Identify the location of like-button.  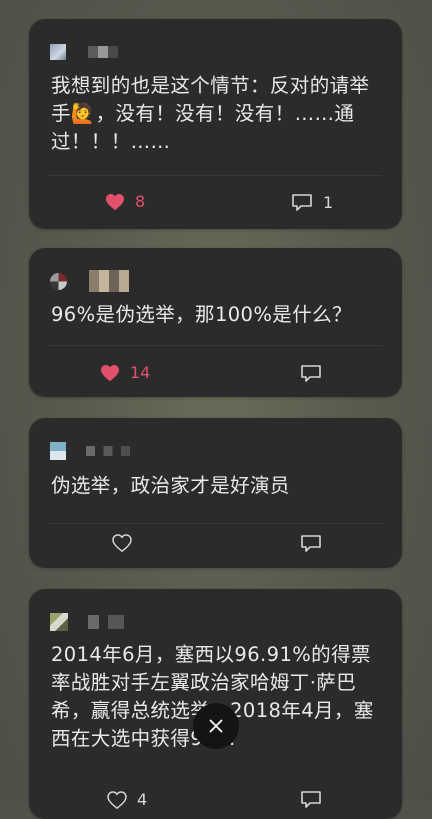
(127, 543).